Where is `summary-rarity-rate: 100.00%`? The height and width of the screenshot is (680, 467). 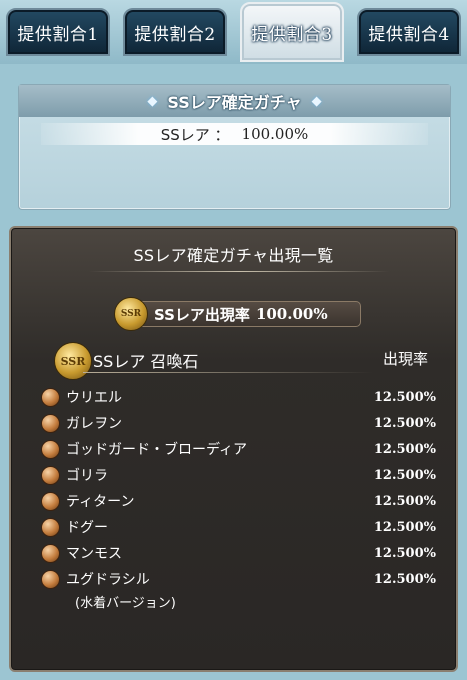 summary-rarity-rate: 100.00% is located at coordinates (275, 134).